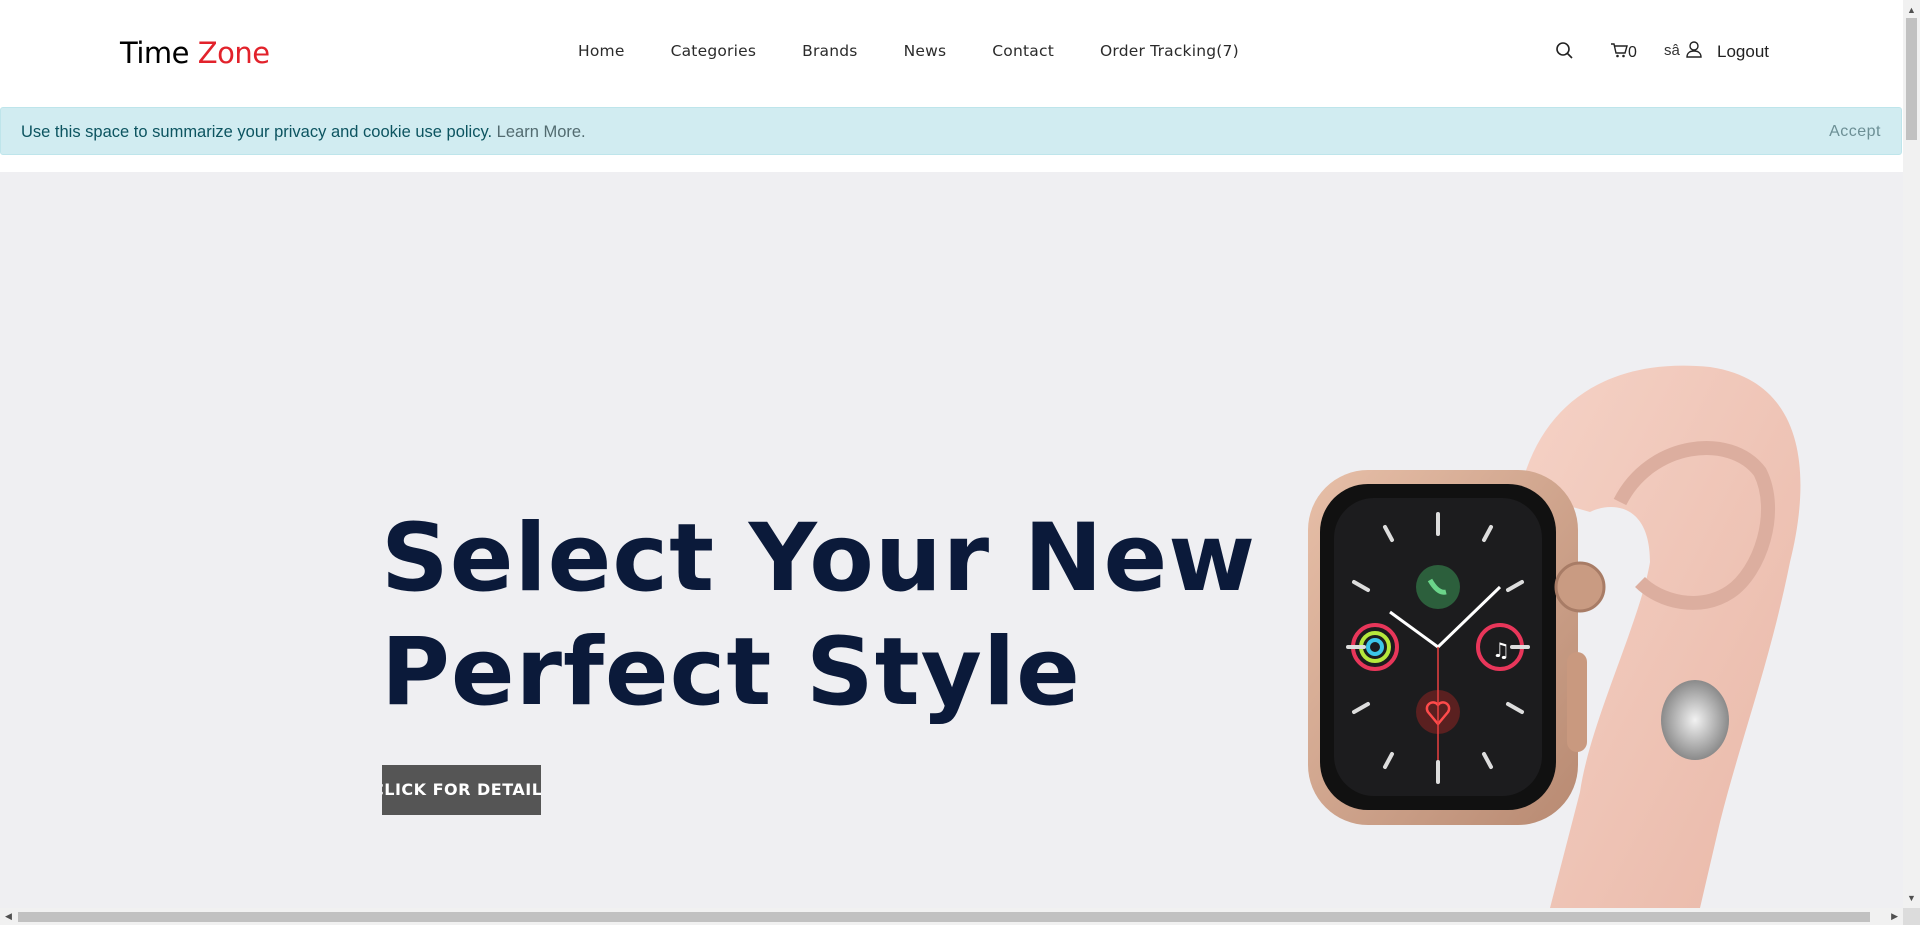  What do you see at coordinates (233, 53) in the screenshot?
I see `logo-text-zone: Zone` at bounding box center [233, 53].